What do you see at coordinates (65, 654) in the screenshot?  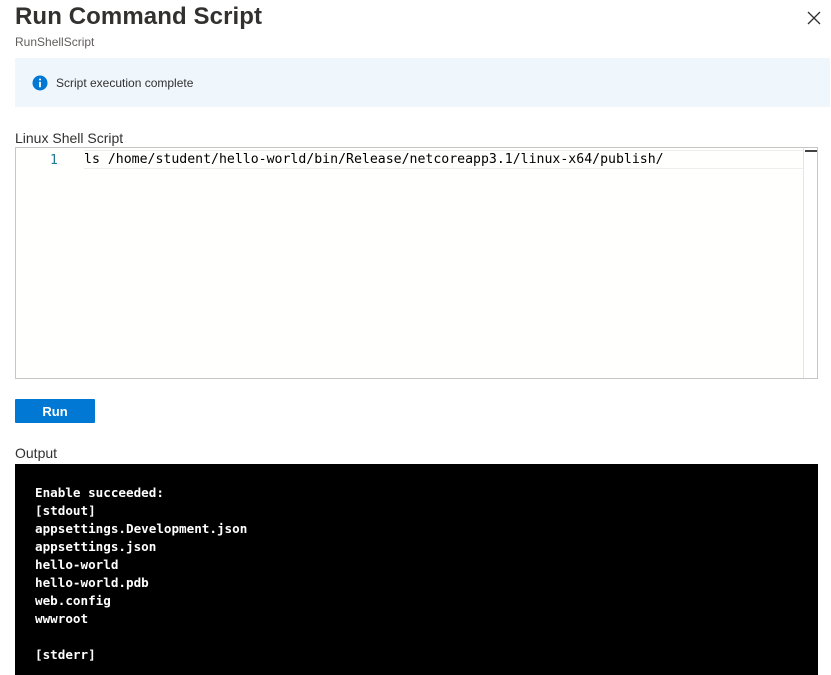 I see `output-line: [stderr]` at bounding box center [65, 654].